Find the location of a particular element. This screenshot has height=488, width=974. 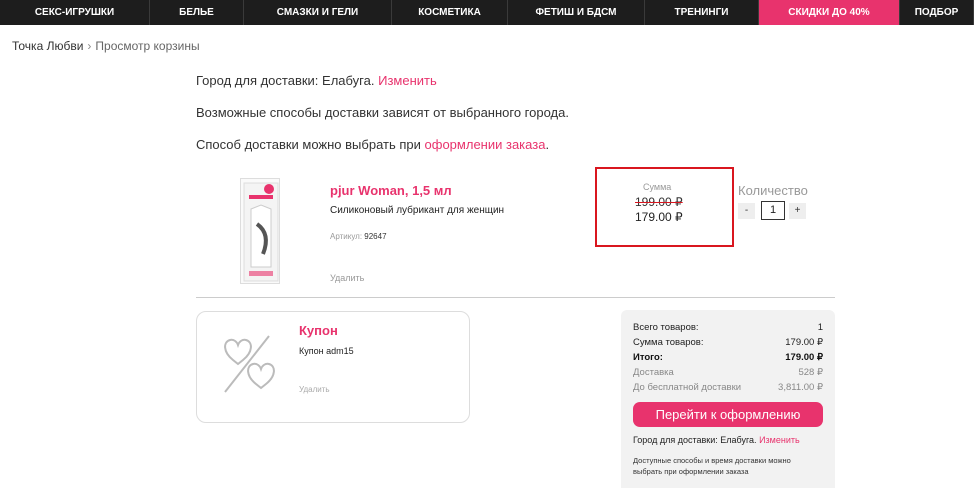

hearts-icon is located at coordinates (249, 364).